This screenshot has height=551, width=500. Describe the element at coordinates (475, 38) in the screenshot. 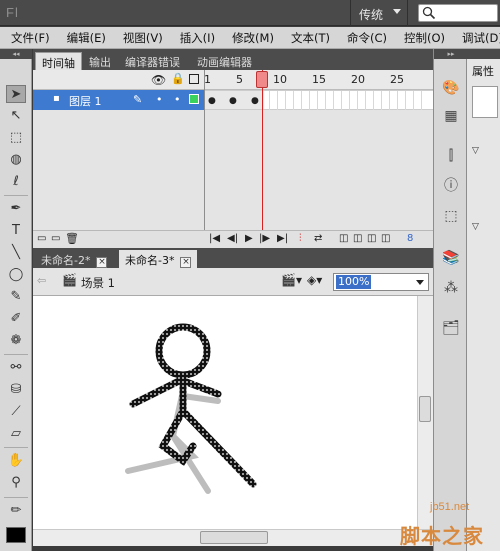

I see `menu-debug: 调试(D)` at that location.